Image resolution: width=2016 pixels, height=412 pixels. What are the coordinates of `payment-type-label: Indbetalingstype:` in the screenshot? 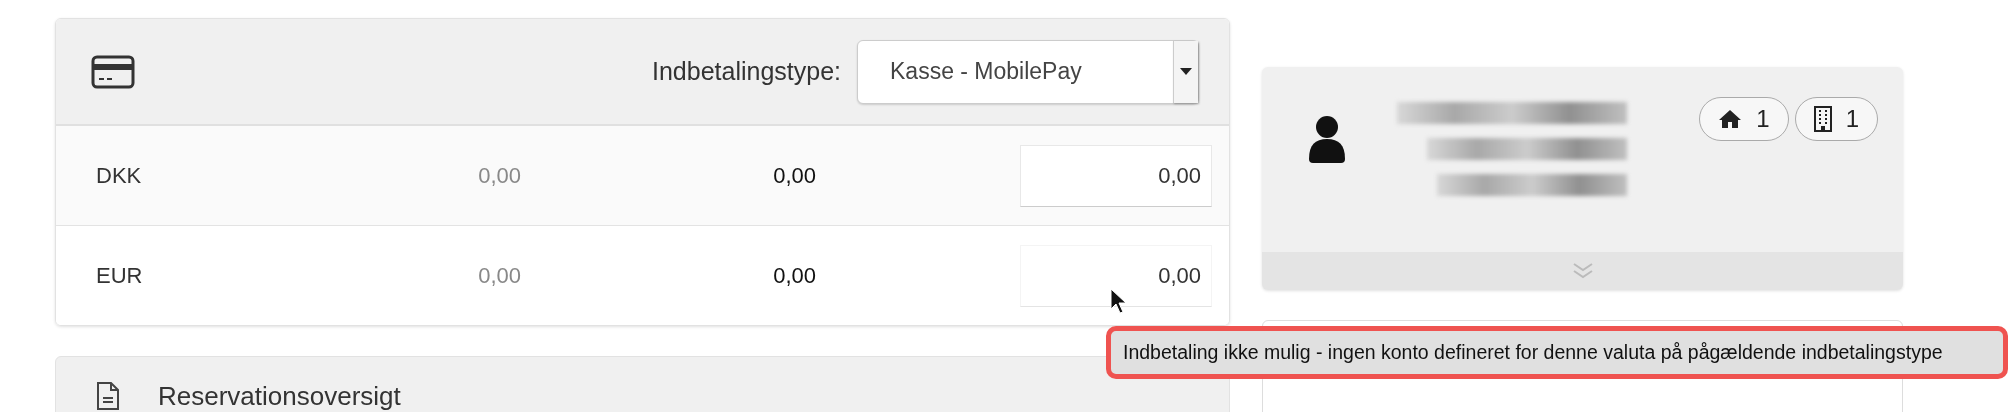 It's located at (746, 71).